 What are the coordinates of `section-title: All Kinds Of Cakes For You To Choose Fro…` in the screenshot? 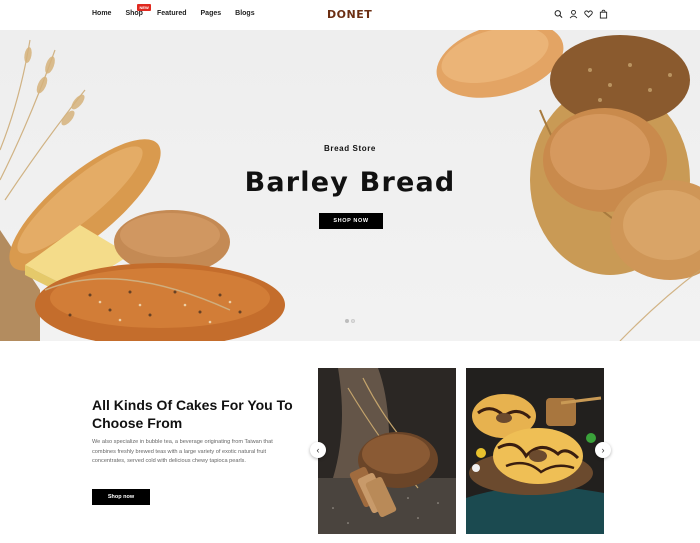 It's located at (192, 414).